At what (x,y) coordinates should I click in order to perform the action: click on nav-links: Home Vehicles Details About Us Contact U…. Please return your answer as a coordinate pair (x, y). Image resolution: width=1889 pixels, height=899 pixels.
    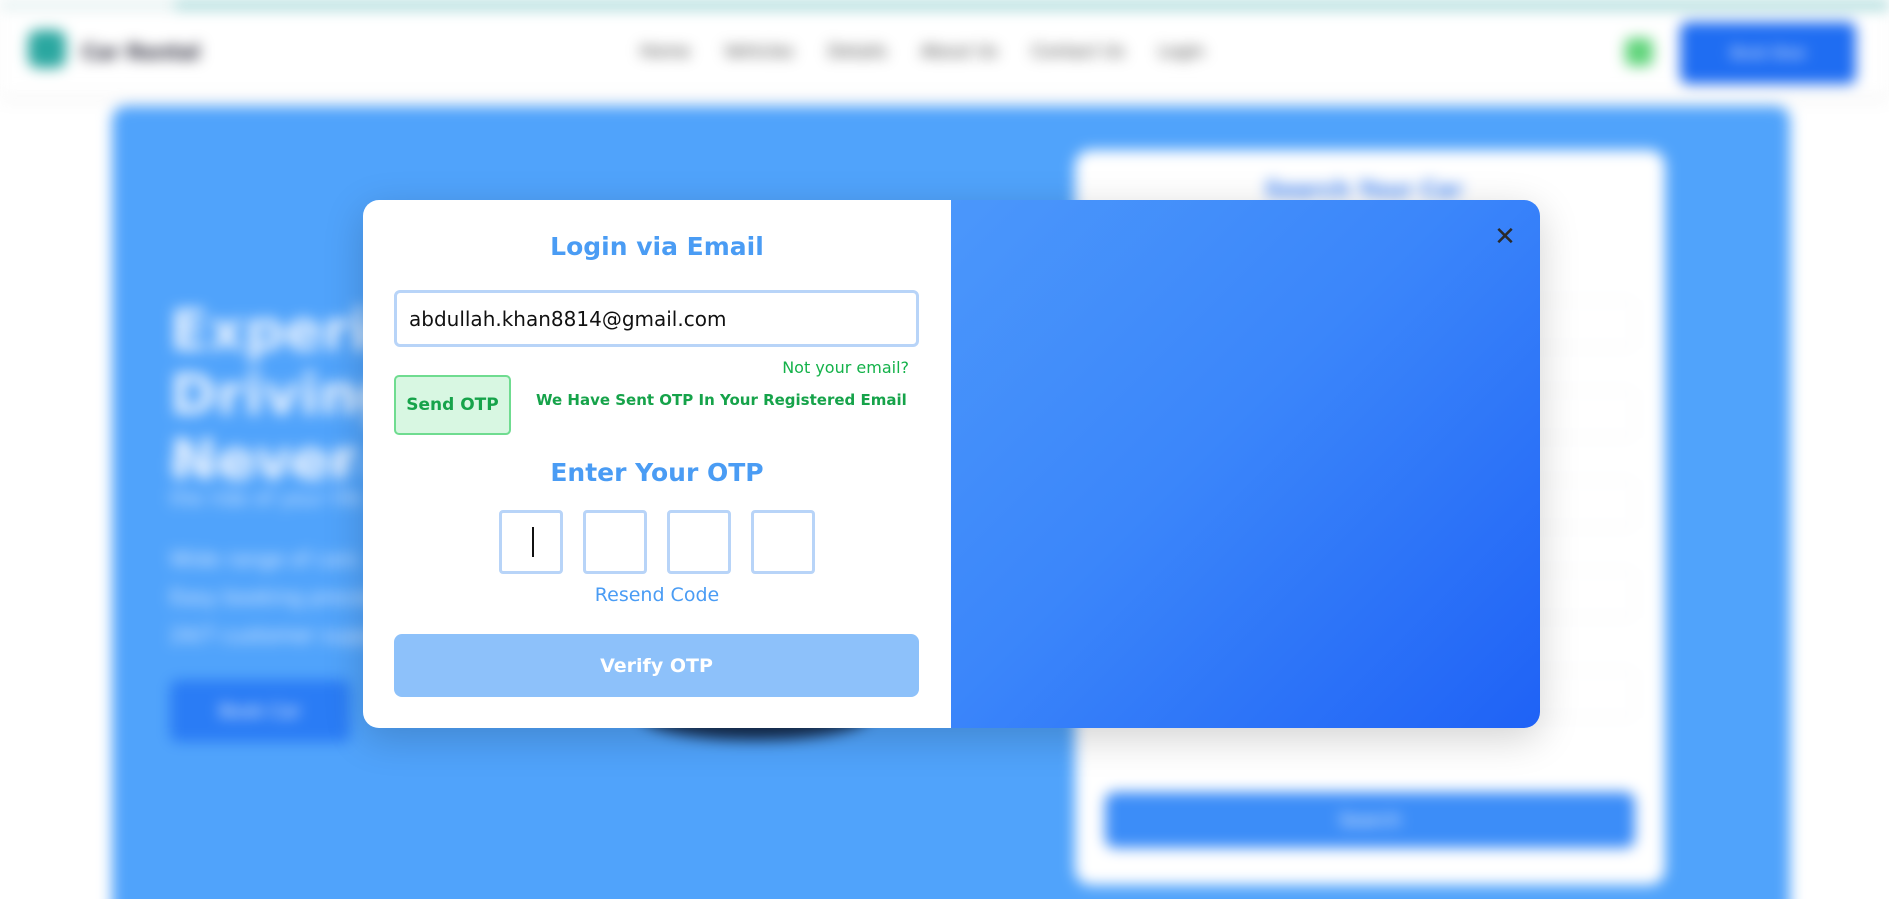
    Looking at the image, I should click on (922, 52).